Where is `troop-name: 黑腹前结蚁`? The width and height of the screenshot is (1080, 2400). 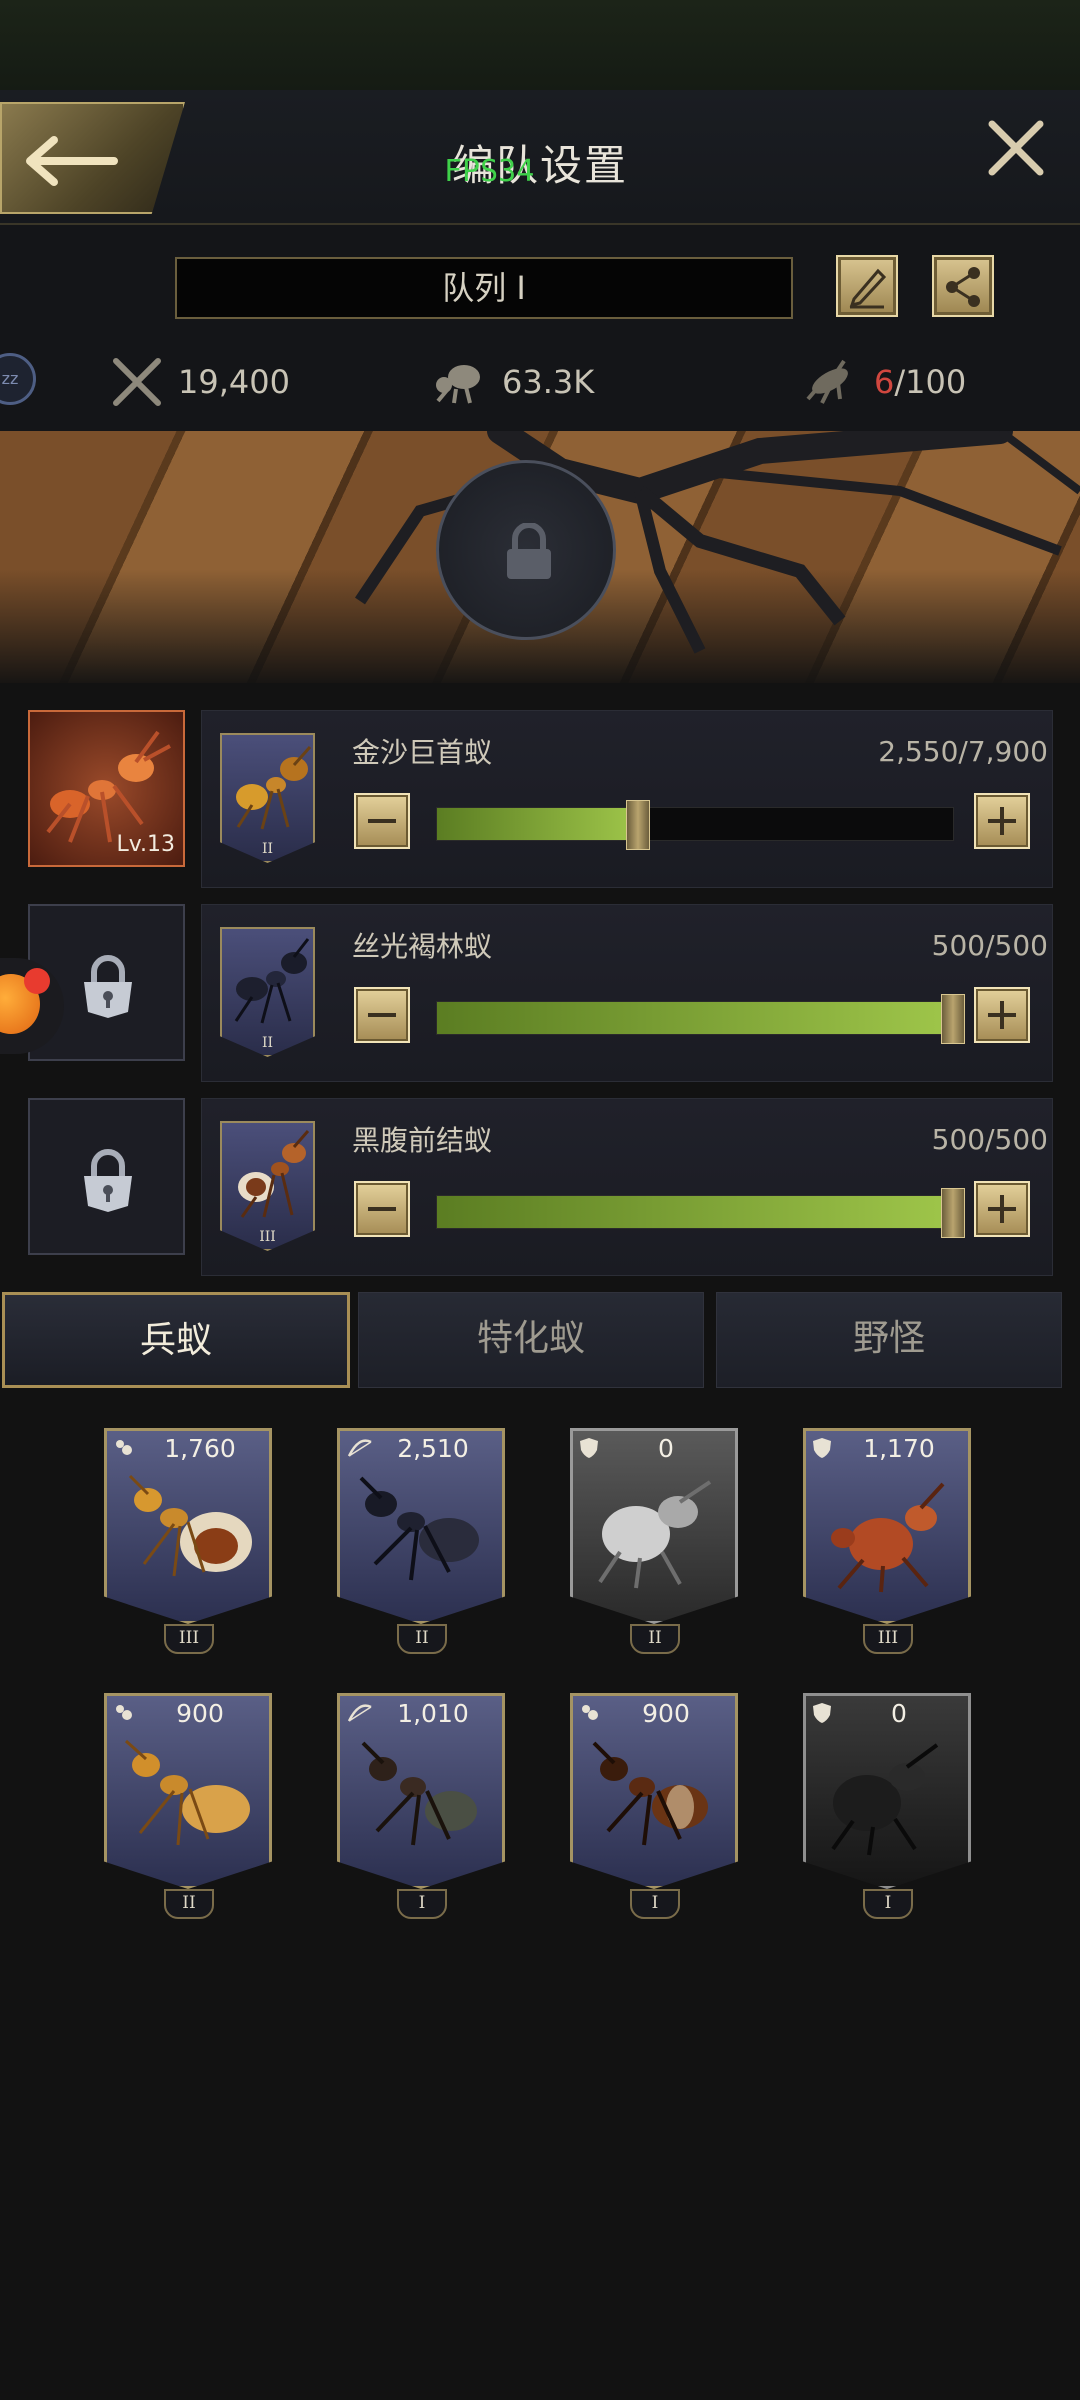 troop-name: 黑腹前结蚁 is located at coordinates (422, 1140).